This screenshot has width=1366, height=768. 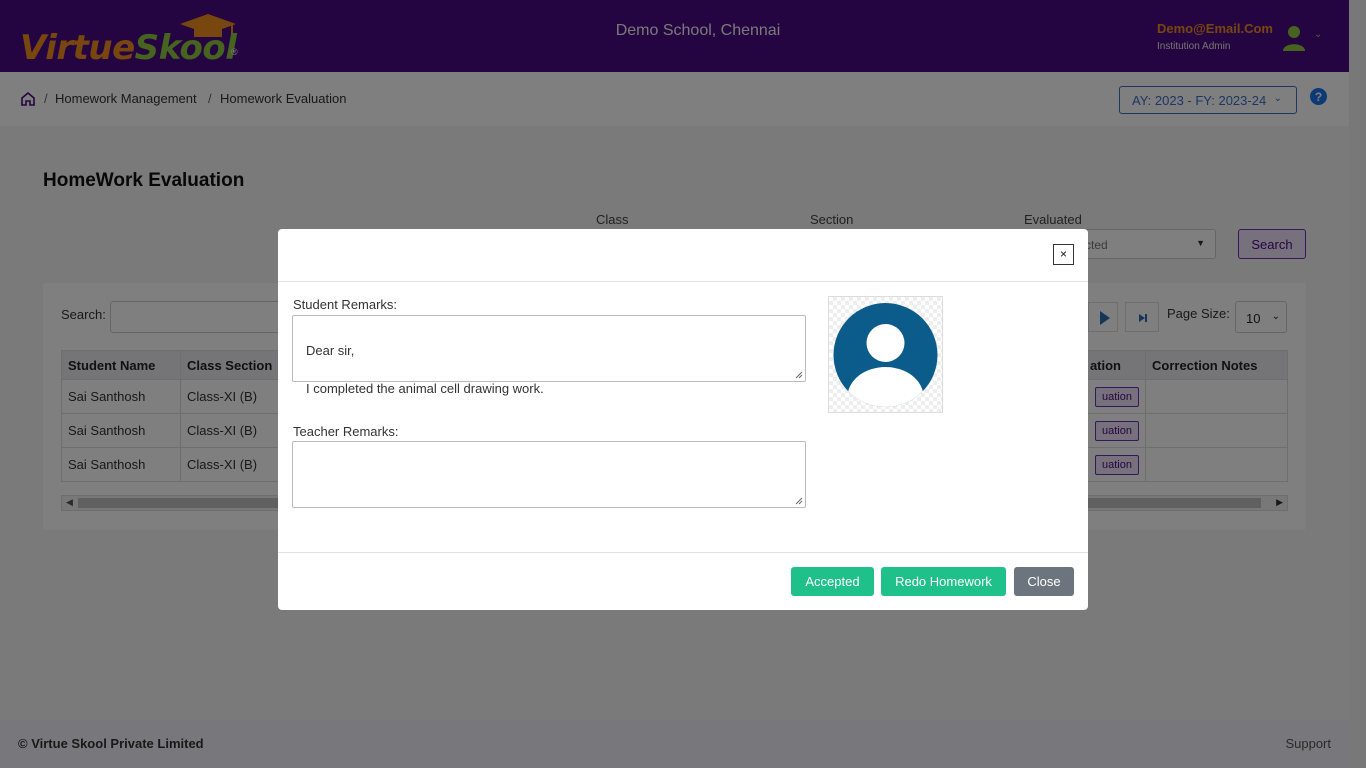 What do you see at coordinates (683, 552) in the screenshot?
I see `modal-footer-divider` at bounding box center [683, 552].